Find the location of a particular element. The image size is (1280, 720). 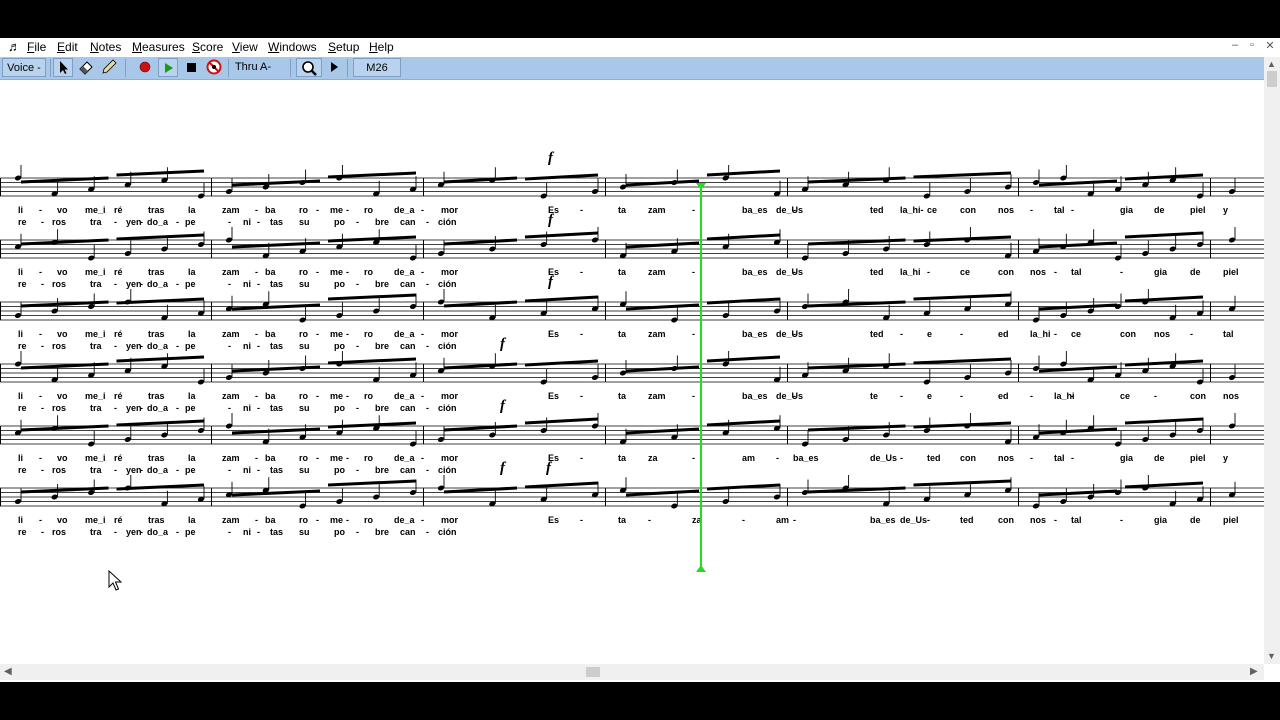

lyric-syllable: la is located at coordinates (192, 272).